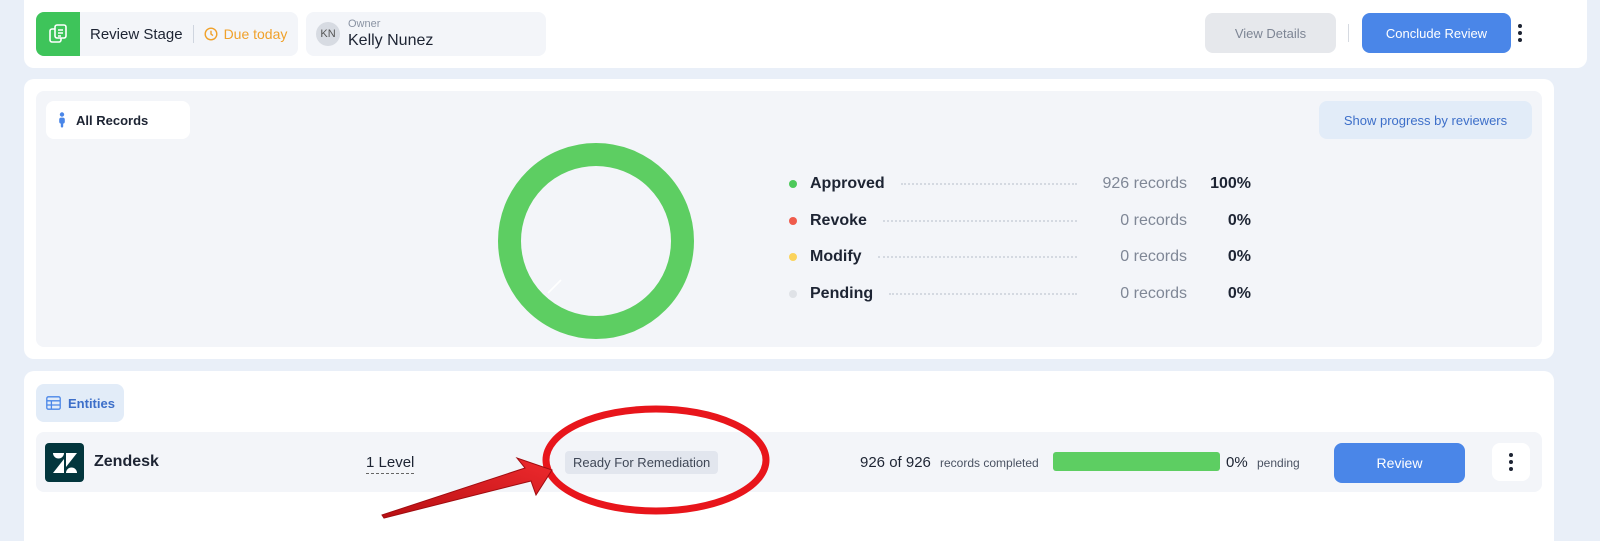 The image size is (1600, 541). What do you see at coordinates (1016, 184) in the screenshot?
I see `legend-item-approved: Approved 926 records 100%` at bounding box center [1016, 184].